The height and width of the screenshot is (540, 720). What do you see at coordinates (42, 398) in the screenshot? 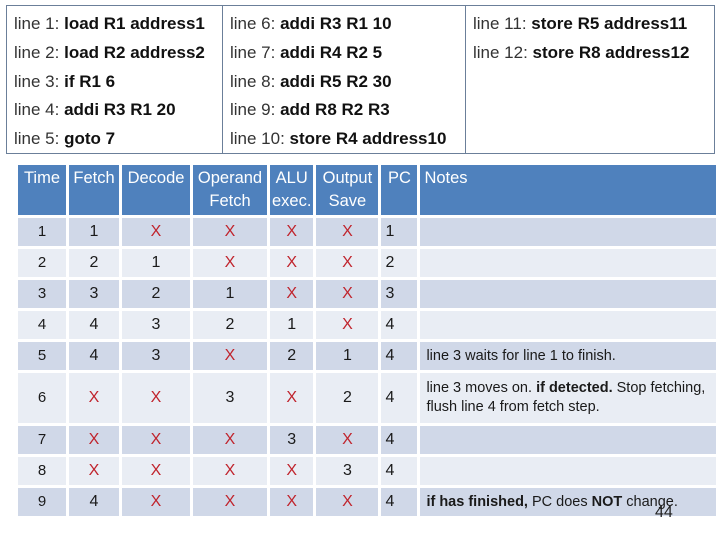
I see `cell-time: 6` at bounding box center [42, 398].